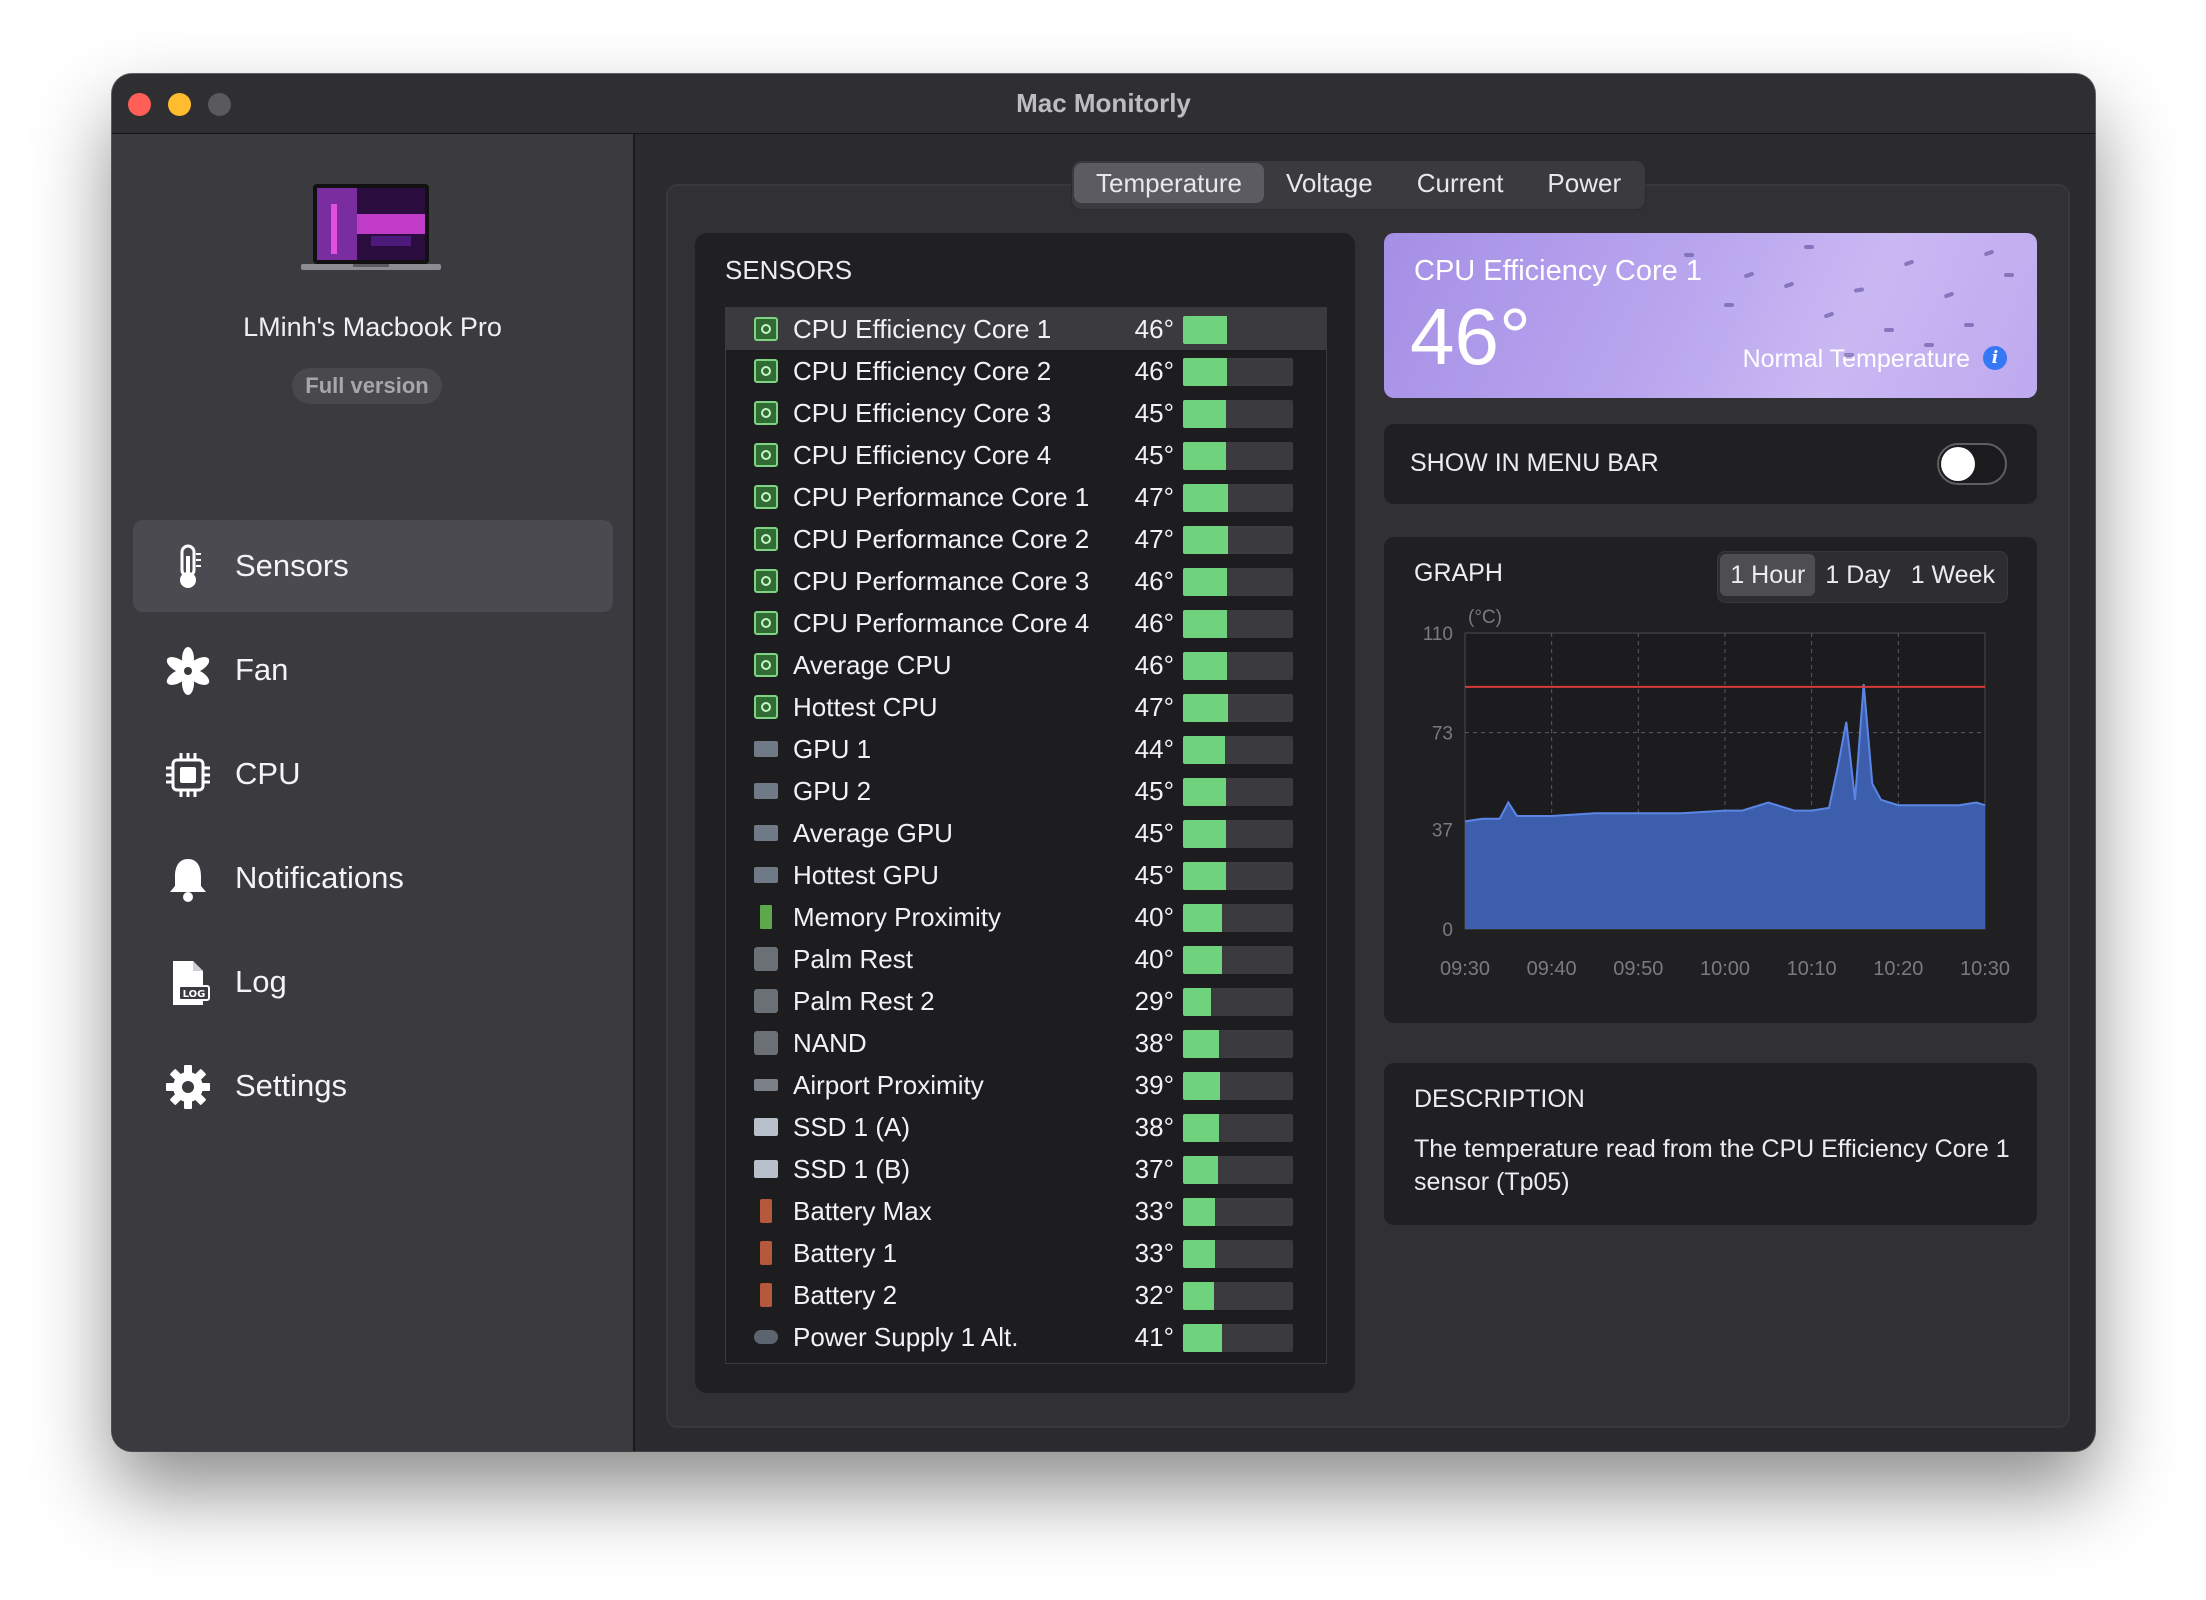  Describe the element at coordinates (1552, 969) in the screenshot. I see `x-tick-label: 09:40` at that location.